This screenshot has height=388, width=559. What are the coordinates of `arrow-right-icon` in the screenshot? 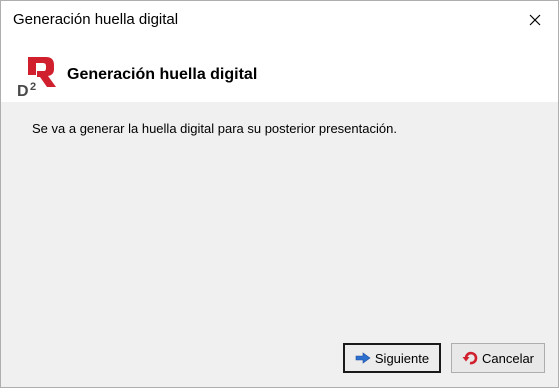 It's located at (363, 358).